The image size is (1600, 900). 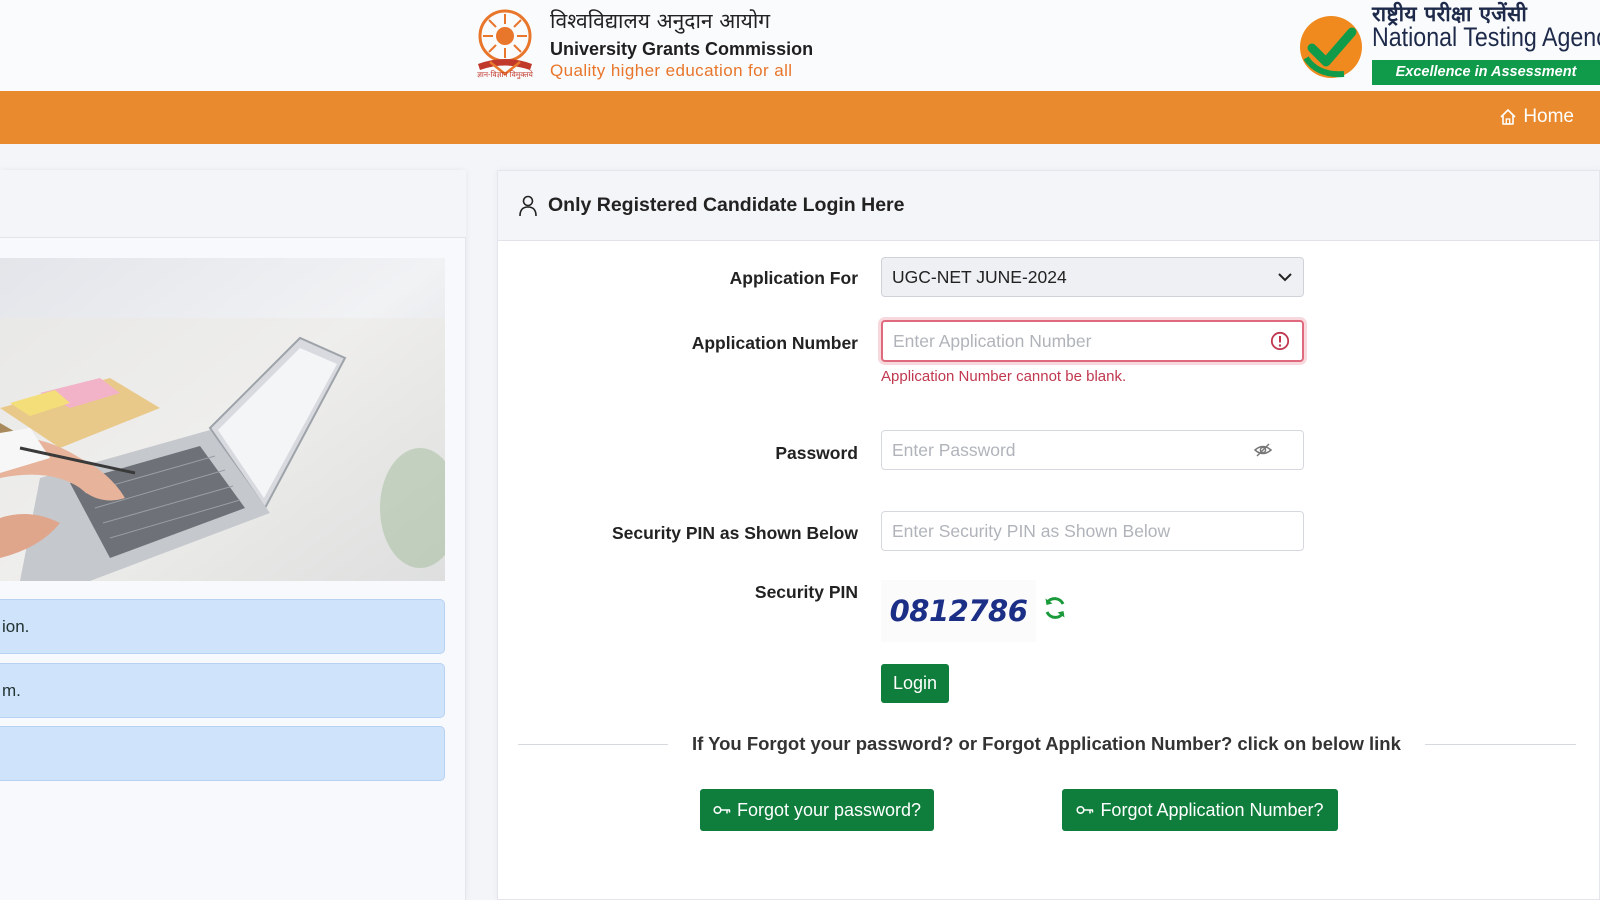 What do you see at coordinates (660, 21) in the screenshot?
I see `ugc-hindi-name: विश्वविद्यालय अनुदान आयोग` at bounding box center [660, 21].